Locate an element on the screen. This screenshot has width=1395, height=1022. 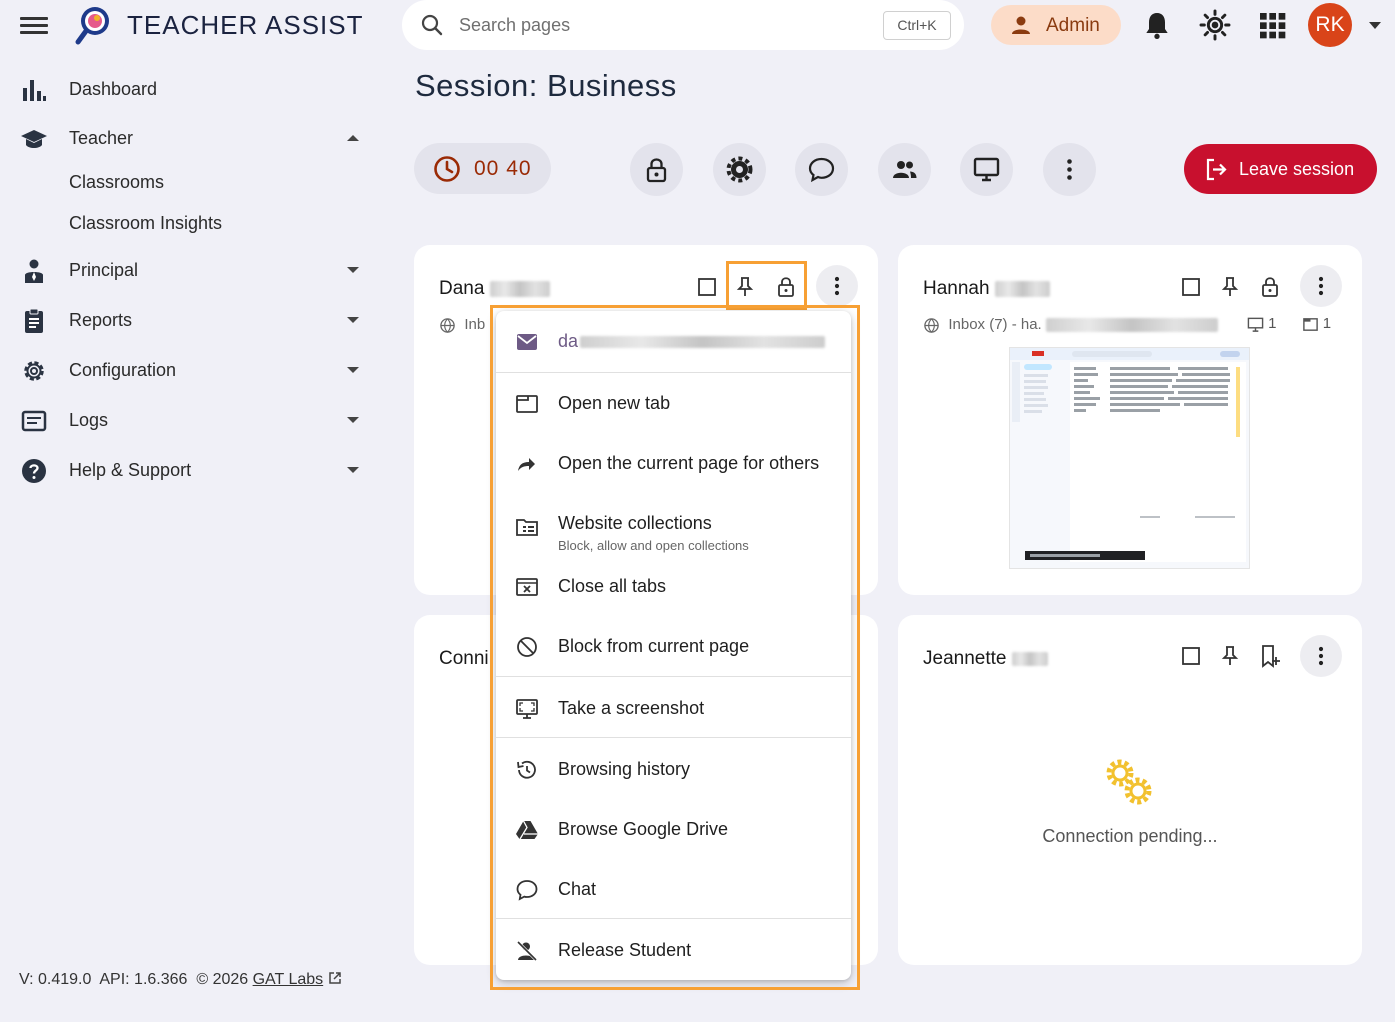
sidebar-item-reports: Reports is located at coordinates (190, 320).